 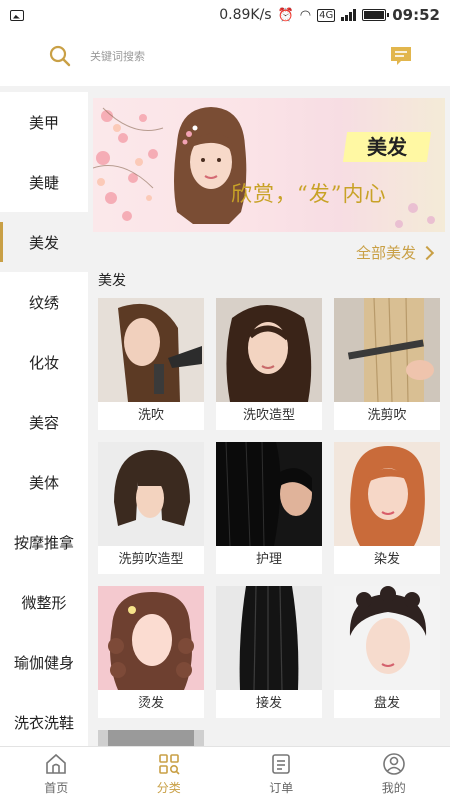 I want to click on message-icon, so click(x=401, y=56).